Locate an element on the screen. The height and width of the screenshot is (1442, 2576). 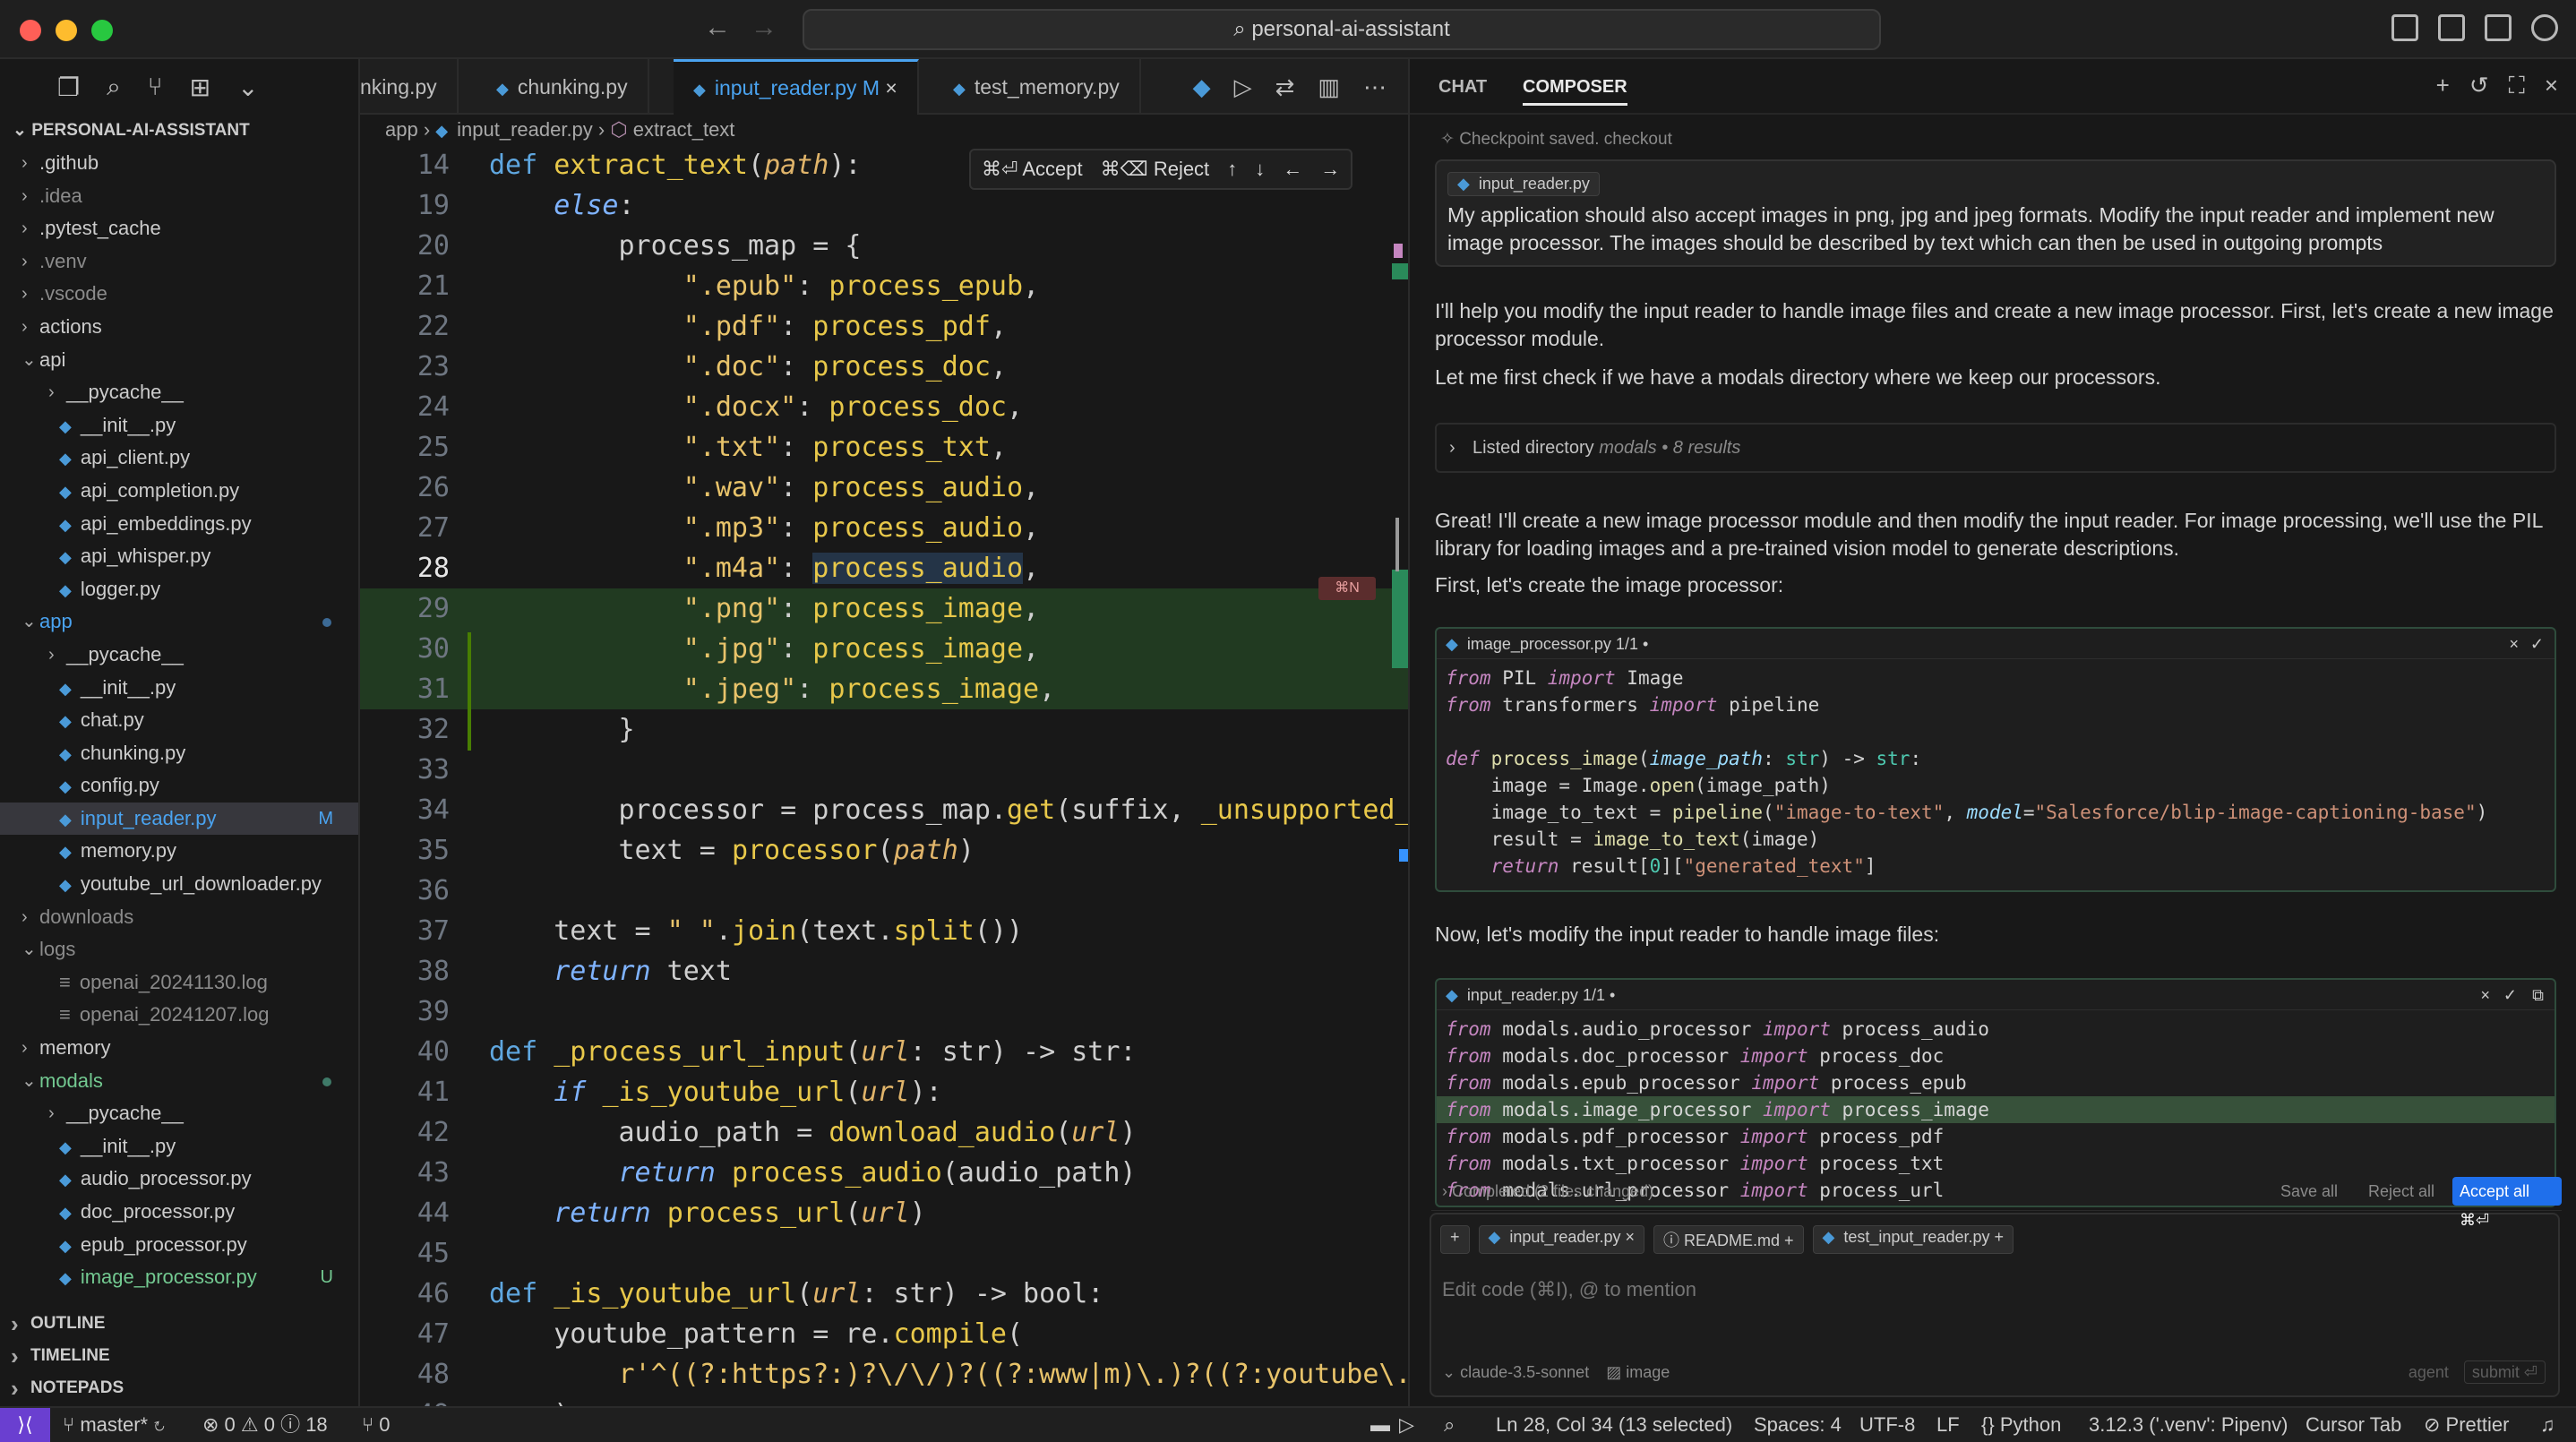
tree-folder: › downloads is located at coordinates (179, 917).